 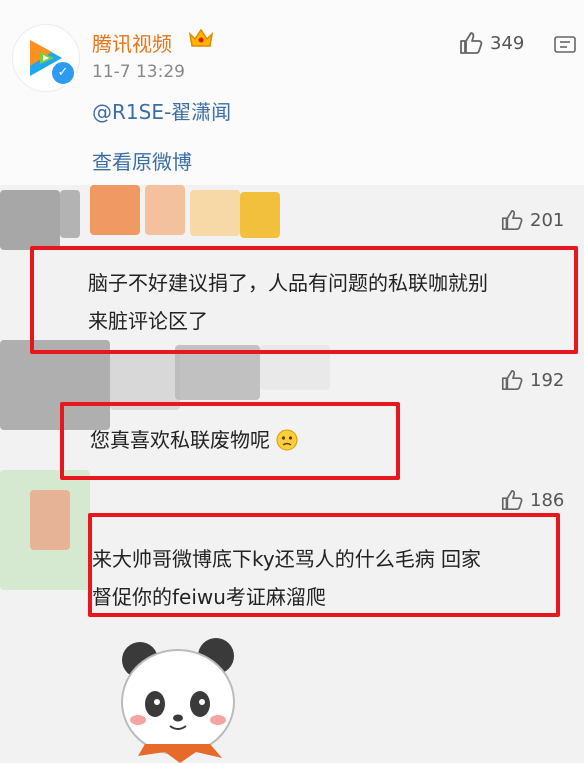 I want to click on comment-text: 脑子不好建议捐了，人品有问题的私联咖就别 来脏评论区了, so click(x=288, y=302).